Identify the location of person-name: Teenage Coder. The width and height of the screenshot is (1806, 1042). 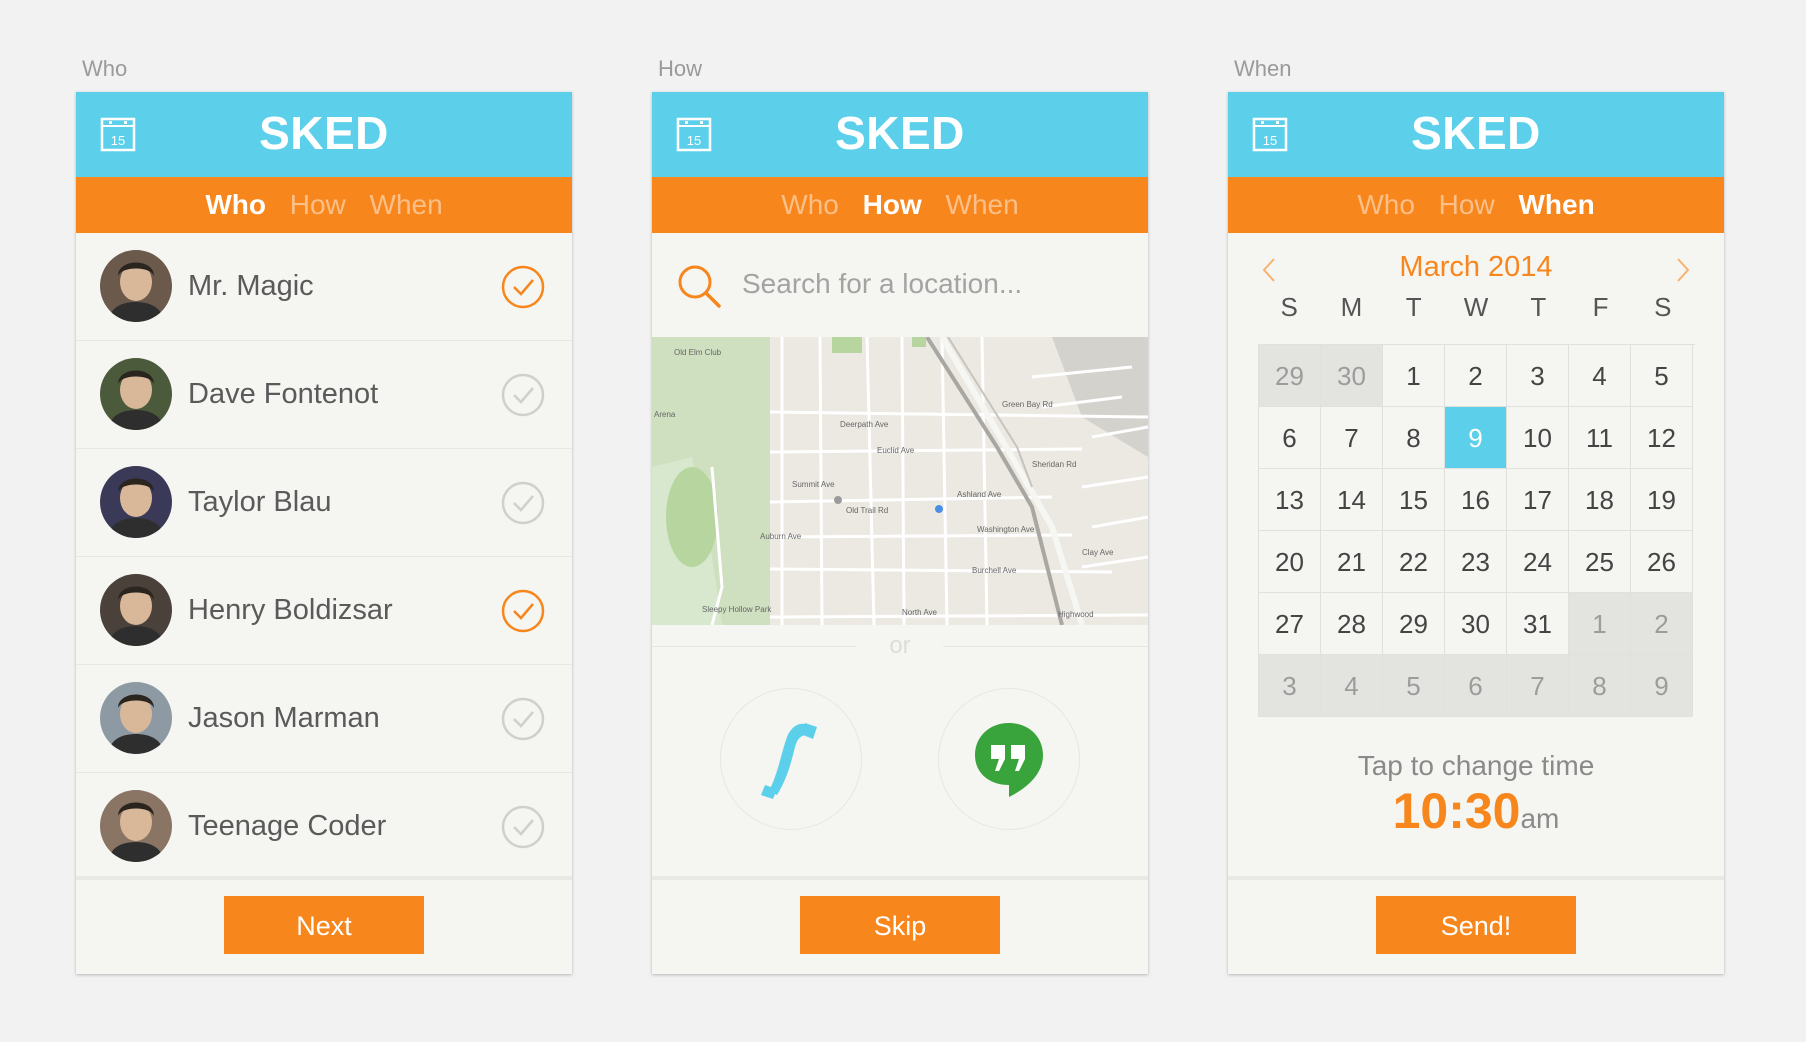
(287, 826).